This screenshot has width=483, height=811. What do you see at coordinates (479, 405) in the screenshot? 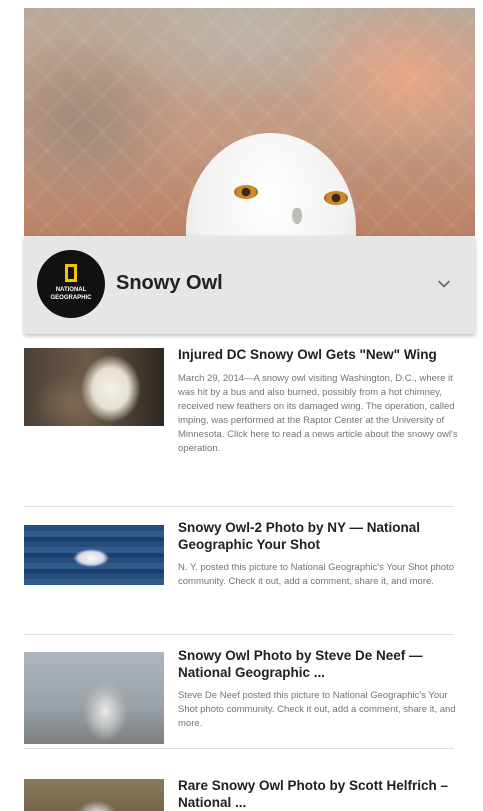
I see `screen-right-edge` at bounding box center [479, 405].